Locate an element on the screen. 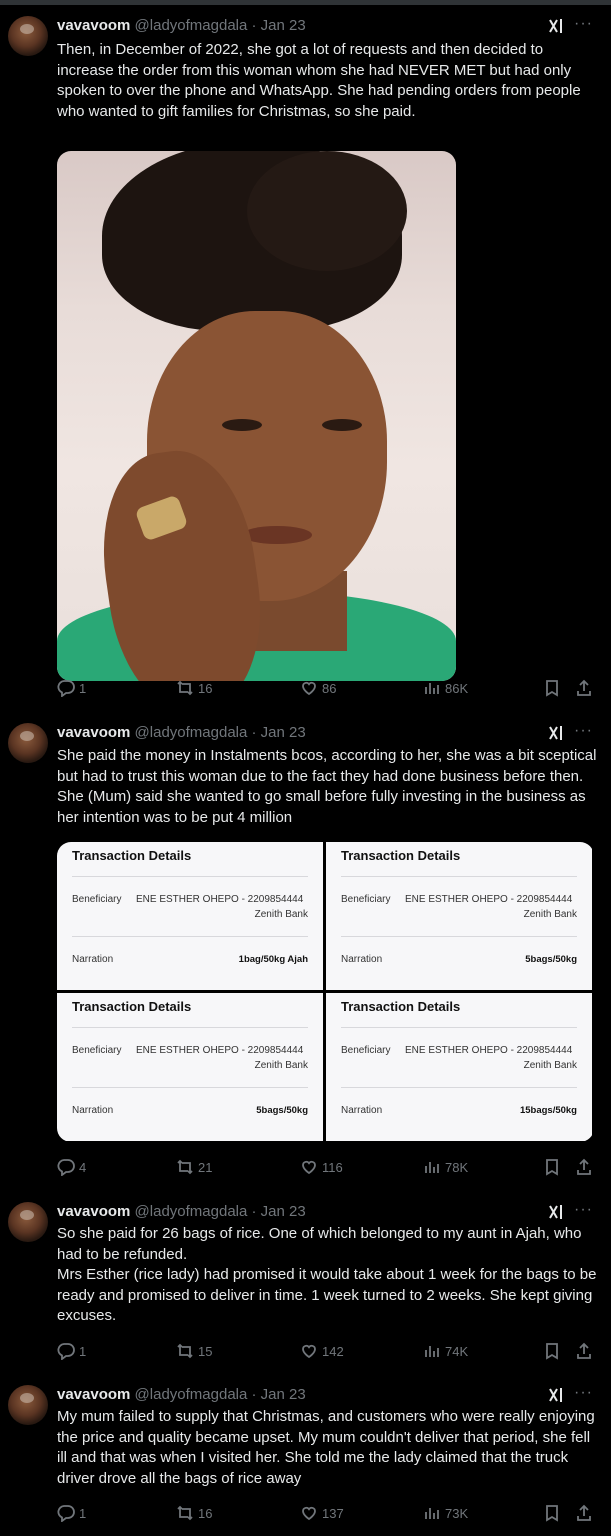  like-button: 86 is located at coordinates (318, 688).